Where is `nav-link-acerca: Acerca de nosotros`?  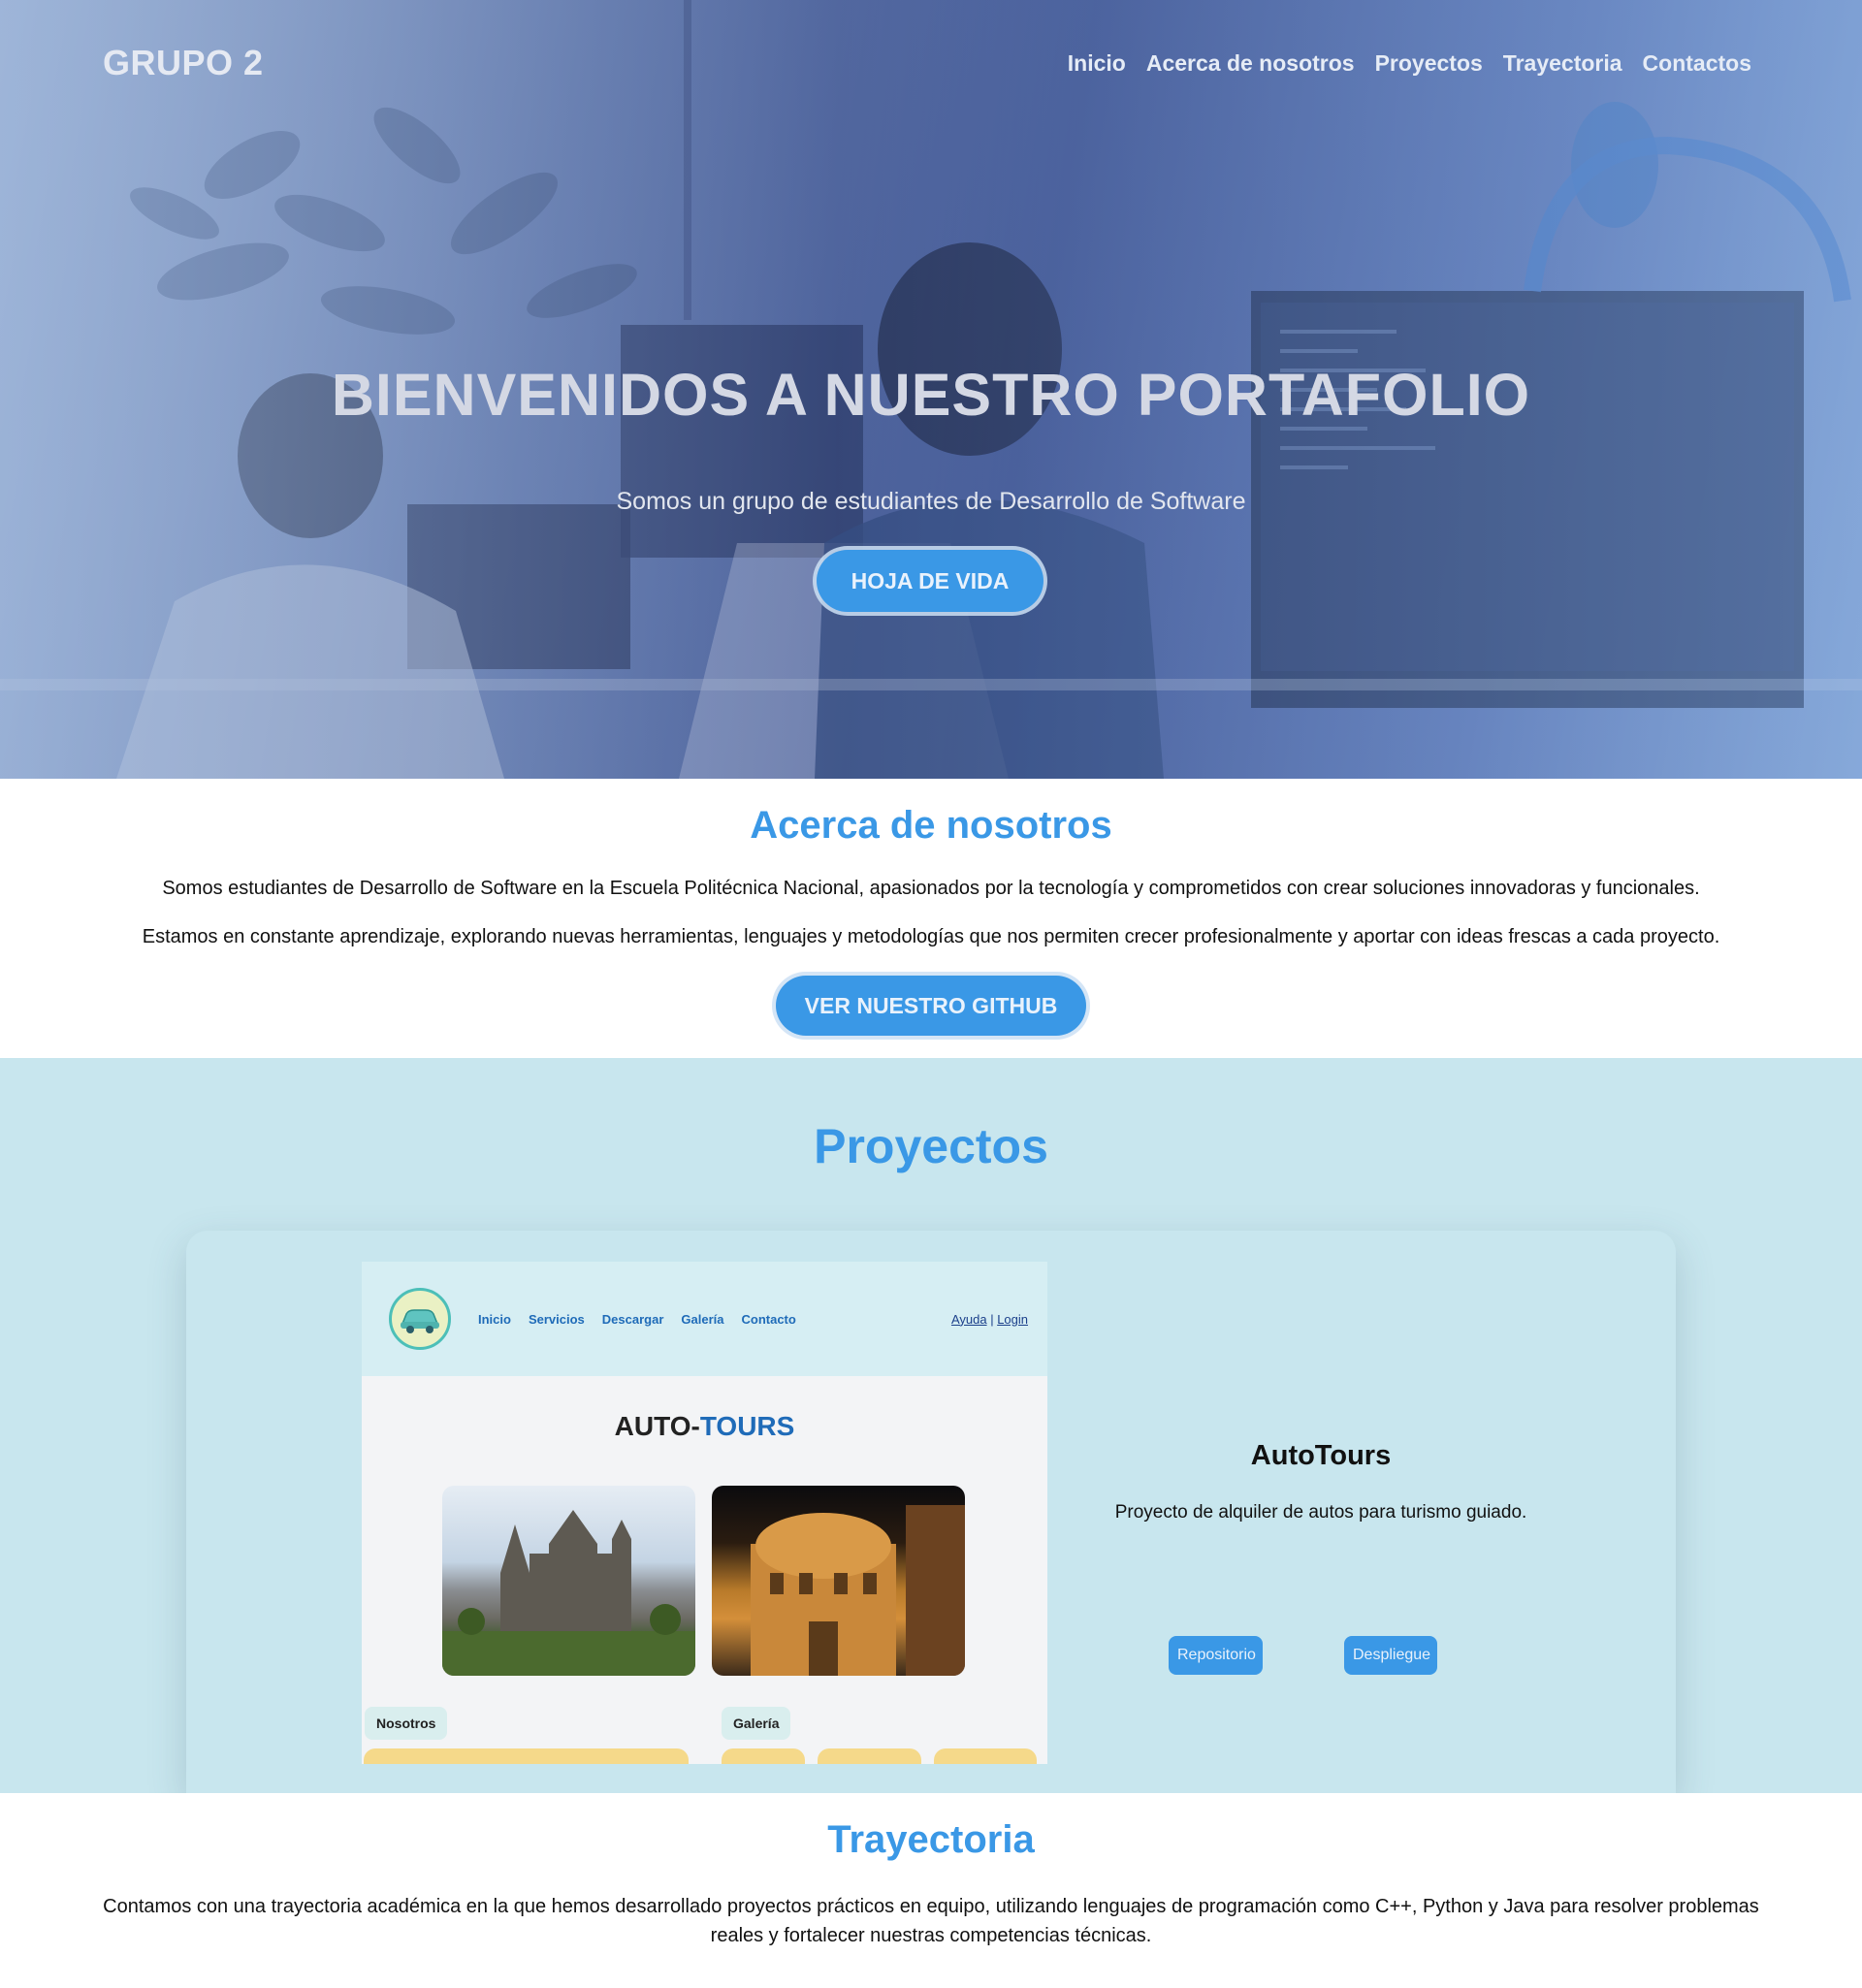 nav-link-acerca: Acerca de nosotros is located at coordinates (1250, 63).